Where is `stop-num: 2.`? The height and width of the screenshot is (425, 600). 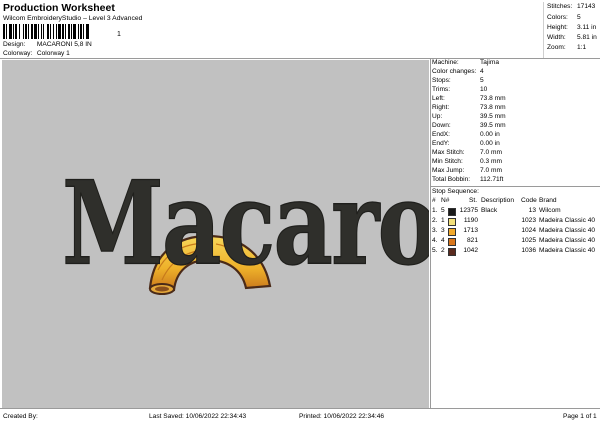 stop-num: 2. is located at coordinates (435, 220).